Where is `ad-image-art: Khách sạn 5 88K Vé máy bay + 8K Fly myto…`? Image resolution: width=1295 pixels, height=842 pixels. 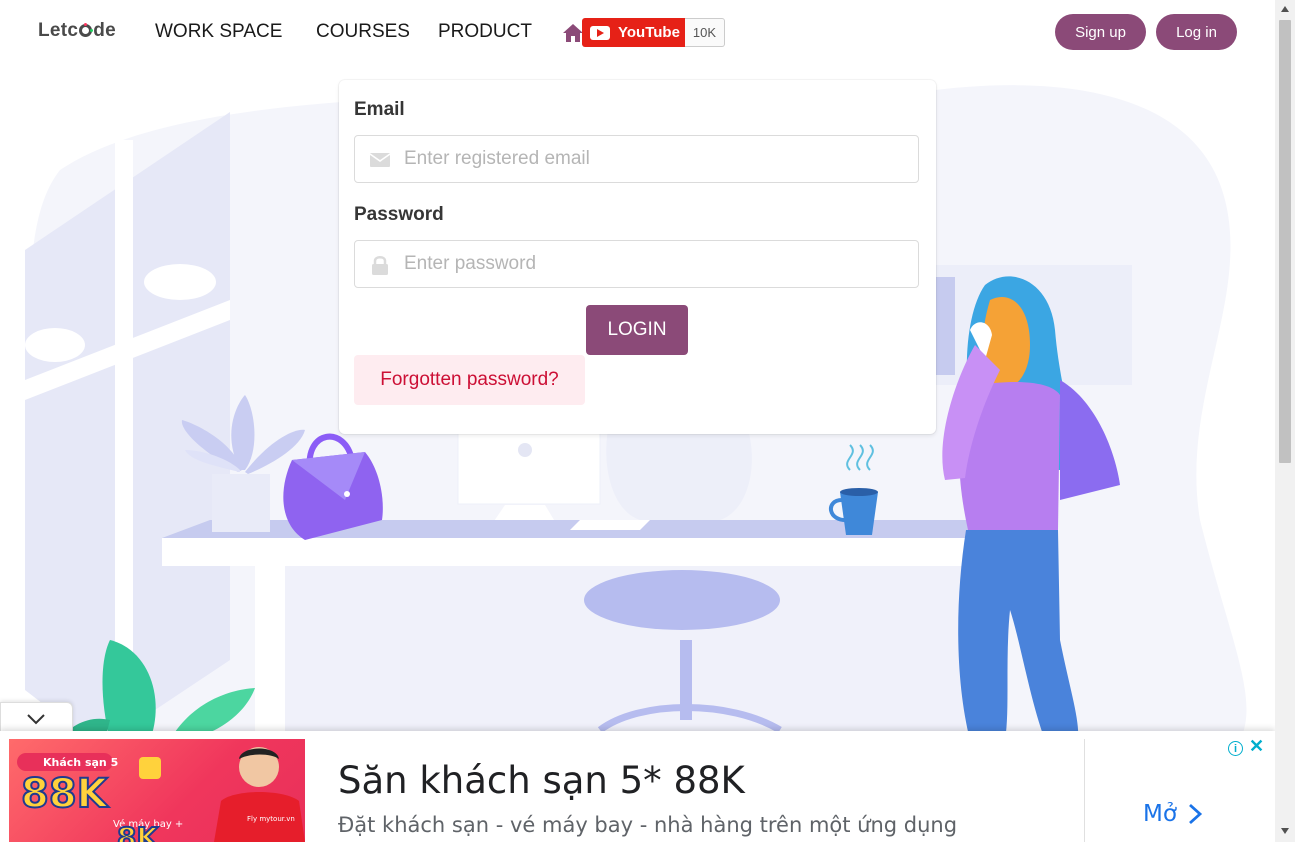
ad-image-art: Khách sạn 5 88K Vé máy bay + 8K Fly myto… is located at coordinates (161, 794).